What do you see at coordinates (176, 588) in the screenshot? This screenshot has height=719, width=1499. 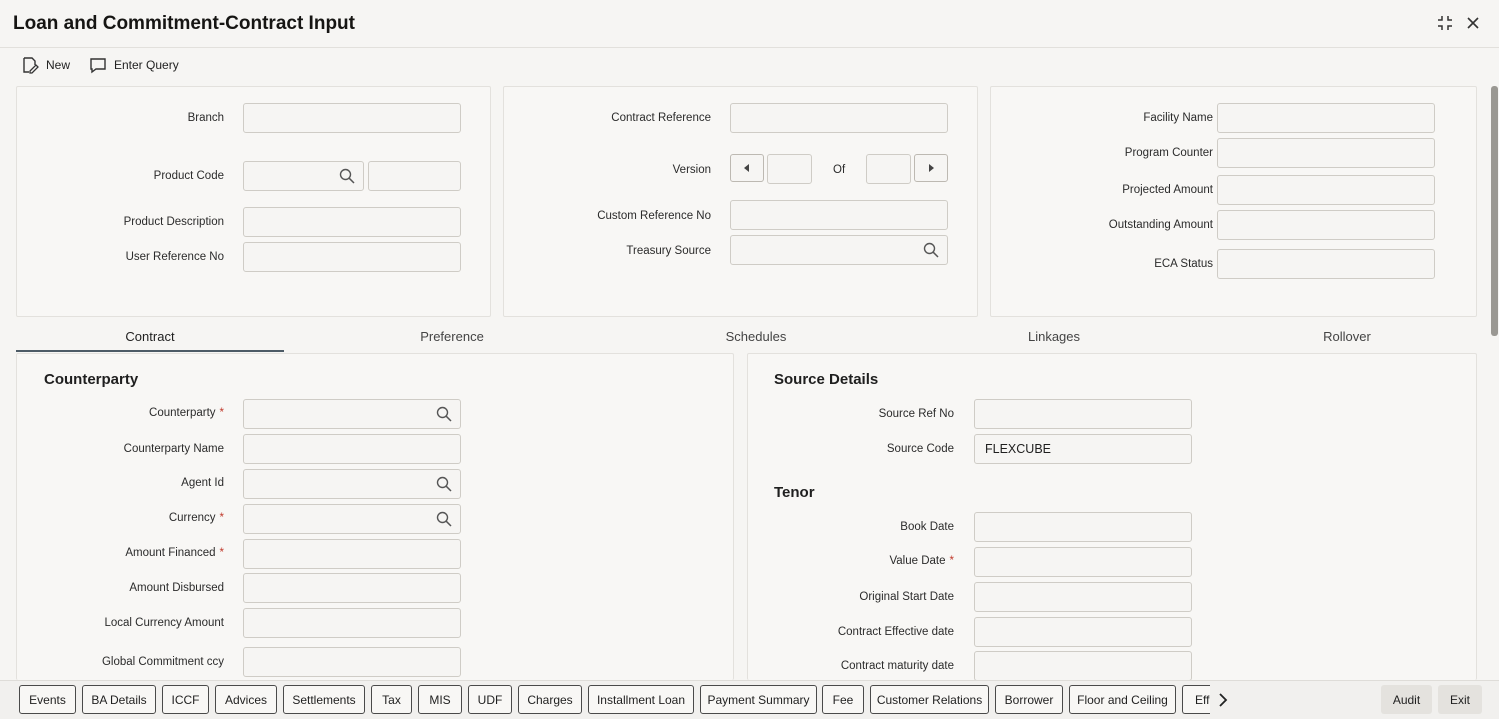 I see `amount-disbursed-label: Amount Disbursed` at bounding box center [176, 588].